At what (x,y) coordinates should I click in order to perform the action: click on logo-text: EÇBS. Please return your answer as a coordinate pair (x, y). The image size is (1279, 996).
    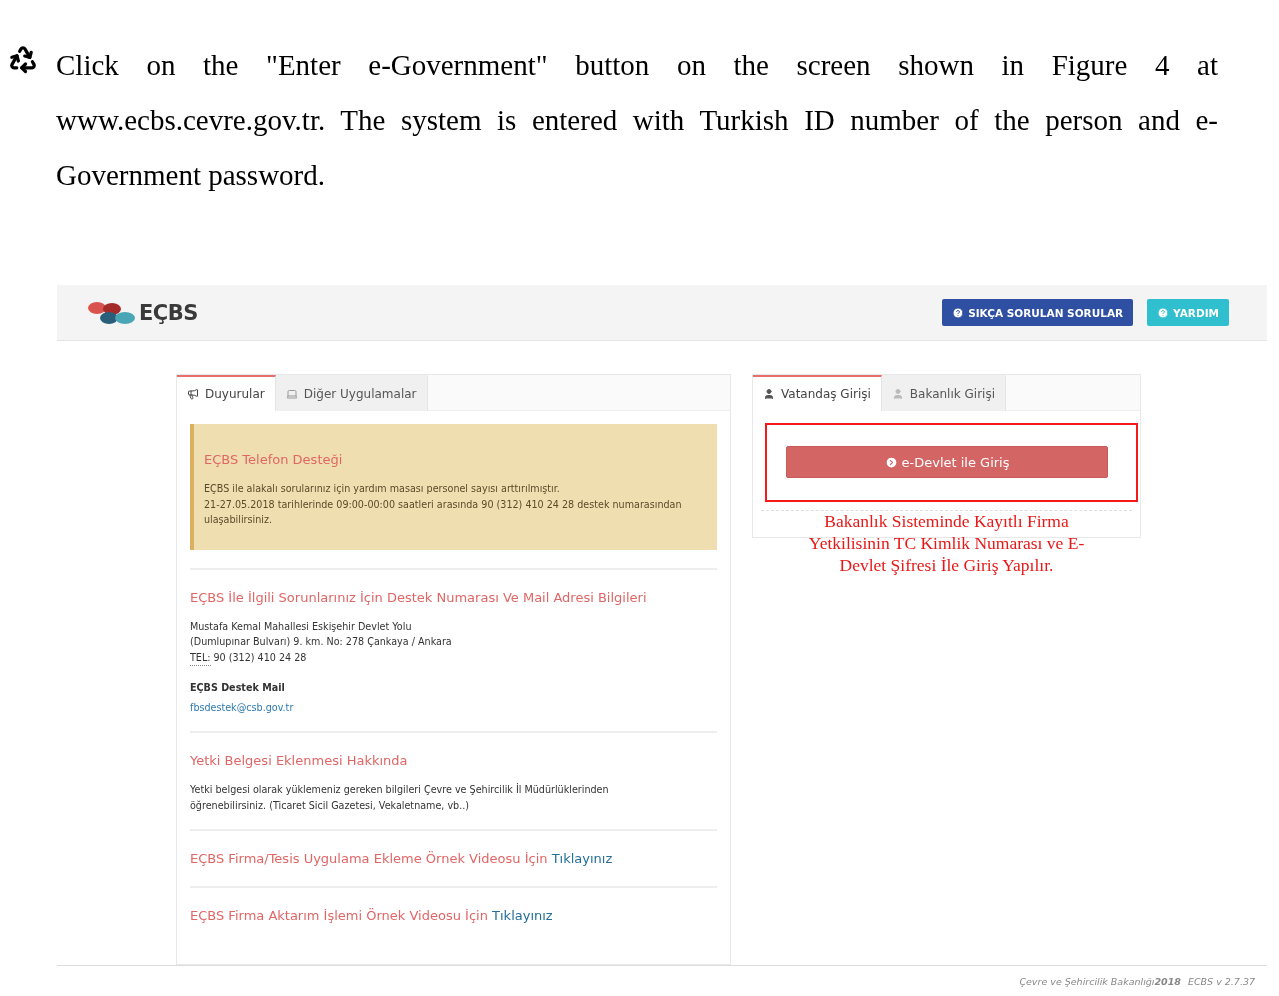
    Looking at the image, I should click on (168, 312).